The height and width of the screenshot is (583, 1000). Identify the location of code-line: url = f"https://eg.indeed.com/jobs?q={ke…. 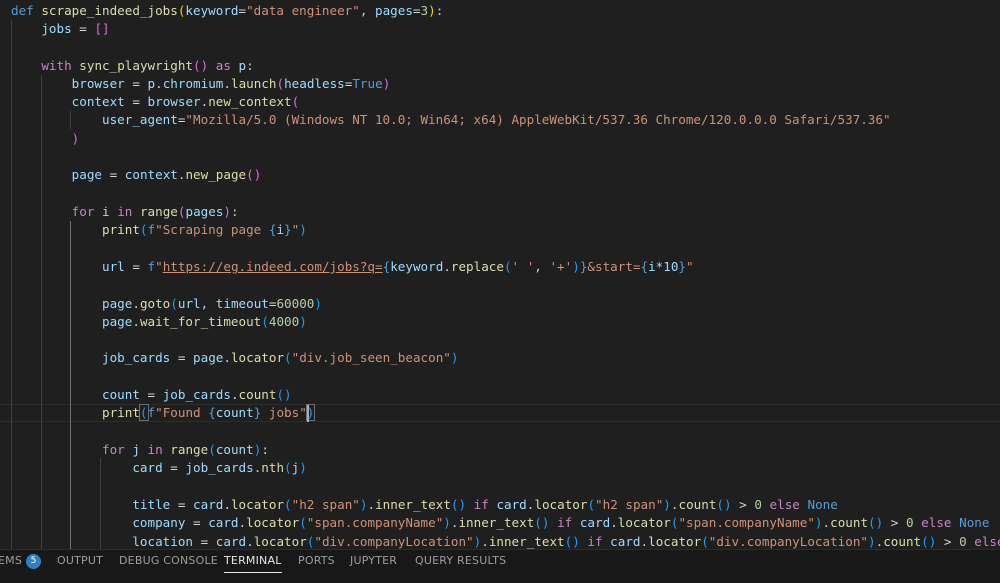
(398, 266).